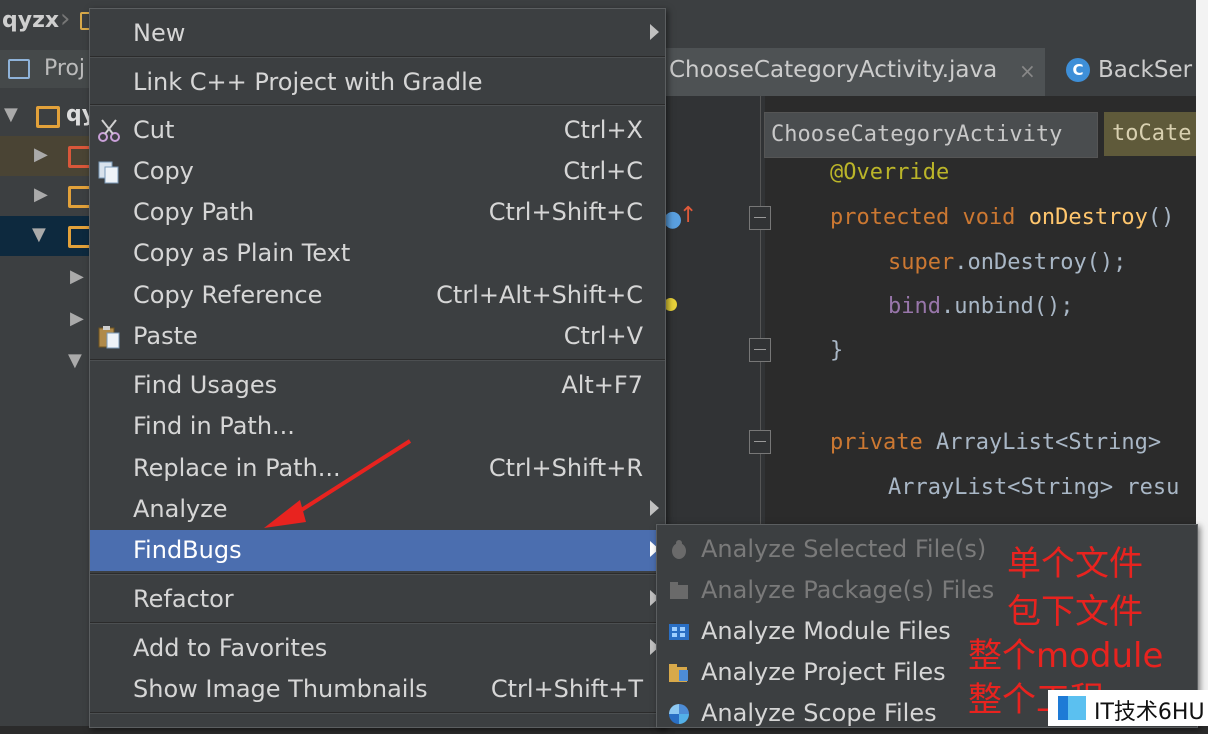  What do you see at coordinates (1149, 712) in the screenshot?
I see `watermark-label: IT技术6HU` at bounding box center [1149, 712].